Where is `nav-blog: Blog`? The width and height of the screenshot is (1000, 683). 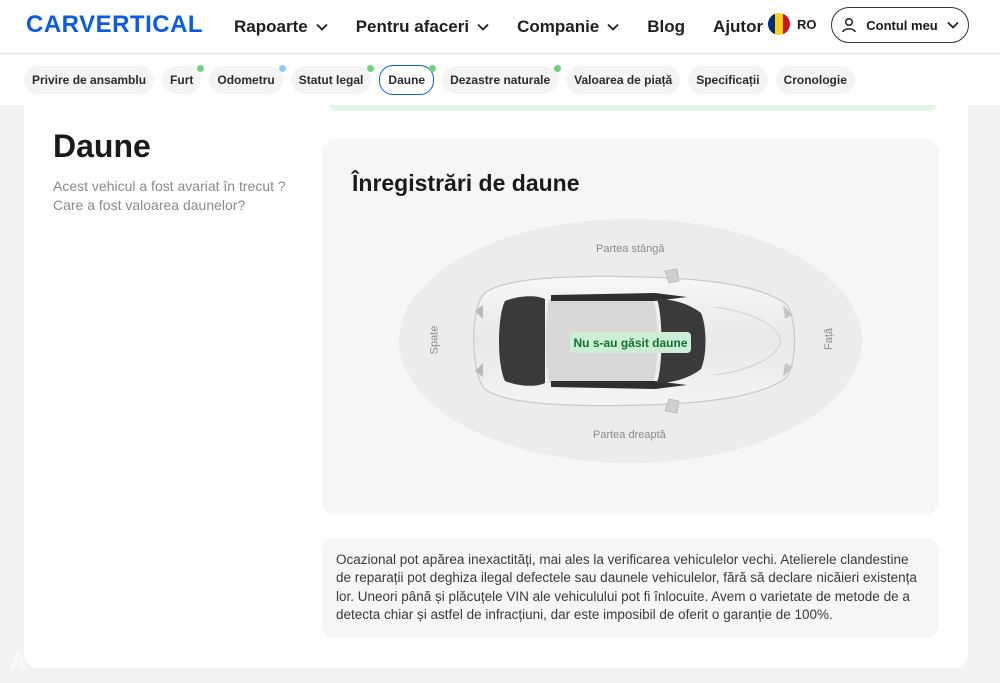
nav-blog: Blog is located at coordinates (666, 27).